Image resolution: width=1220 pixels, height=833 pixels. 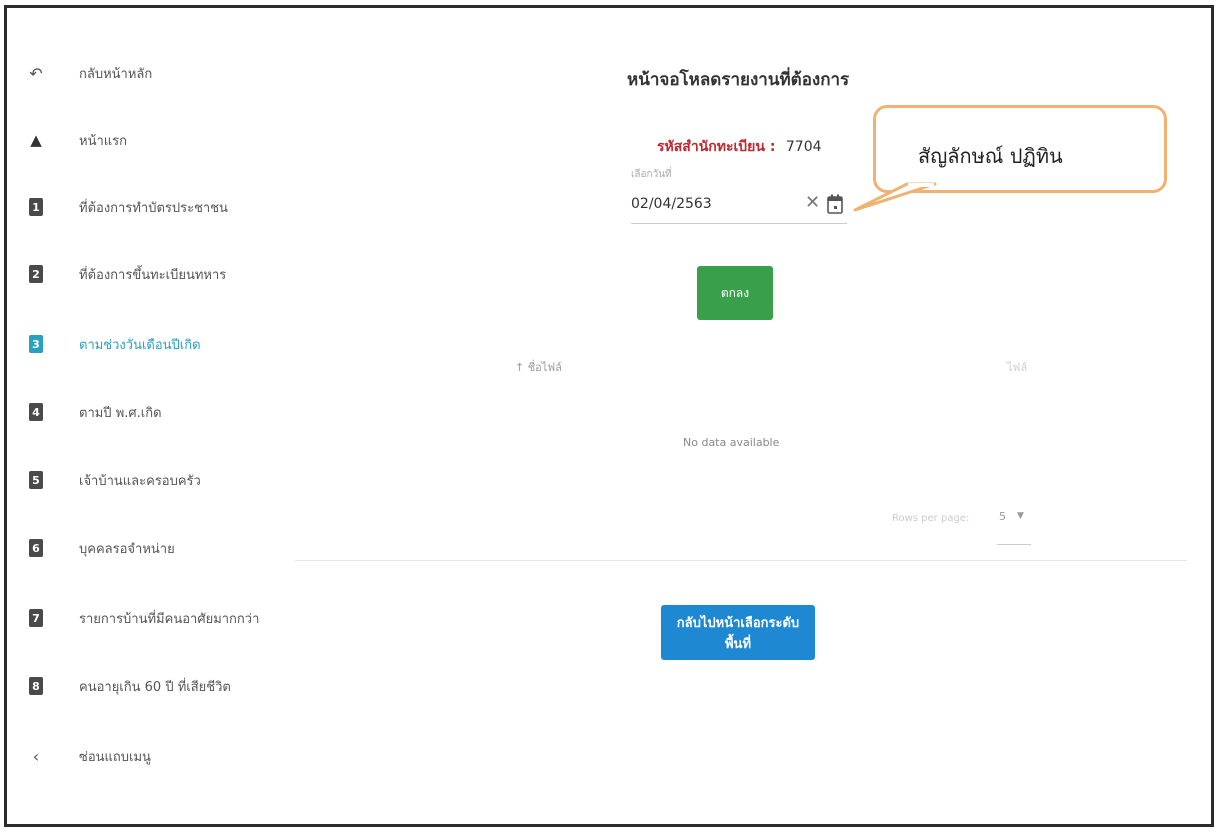 I want to click on sidebar-item-label: บุคคลรอจำหน่าย, so click(x=127, y=549).